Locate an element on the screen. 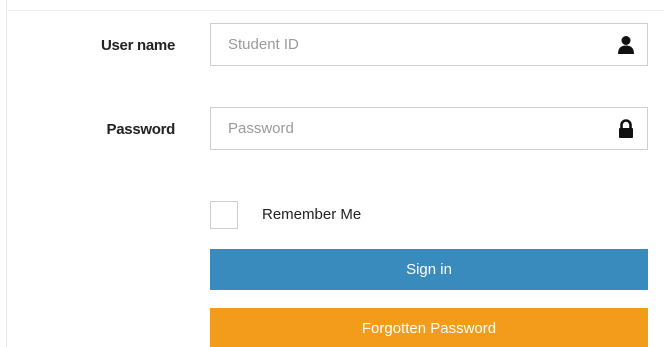 The image size is (664, 347). username-input is located at coordinates (429, 44).